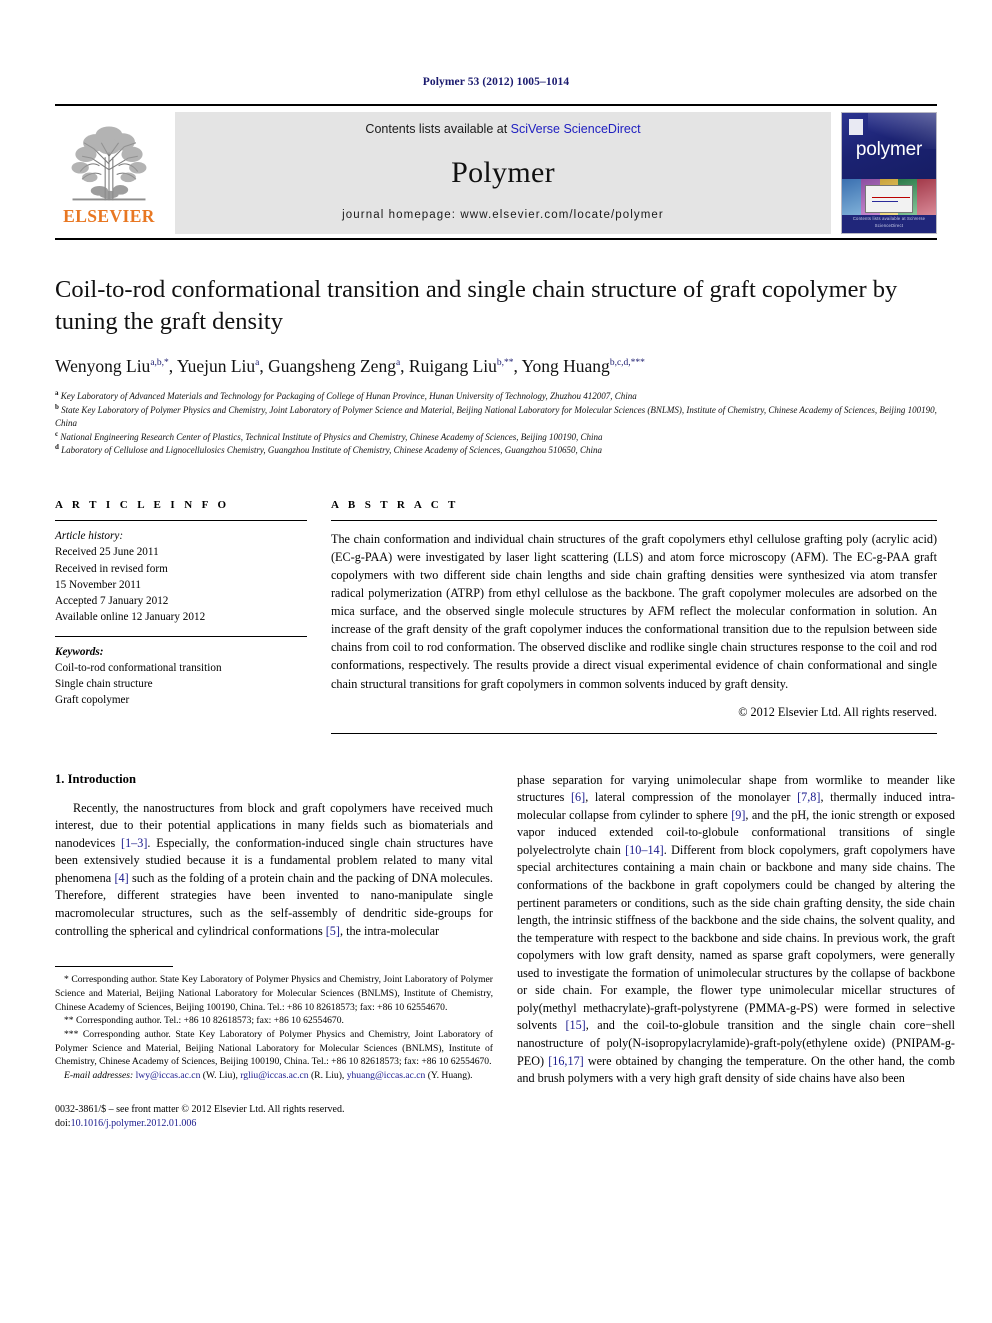 The width and height of the screenshot is (992, 1323). What do you see at coordinates (159, 362) in the screenshot?
I see `author-affiliation-marker: a,b,*` at bounding box center [159, 362].